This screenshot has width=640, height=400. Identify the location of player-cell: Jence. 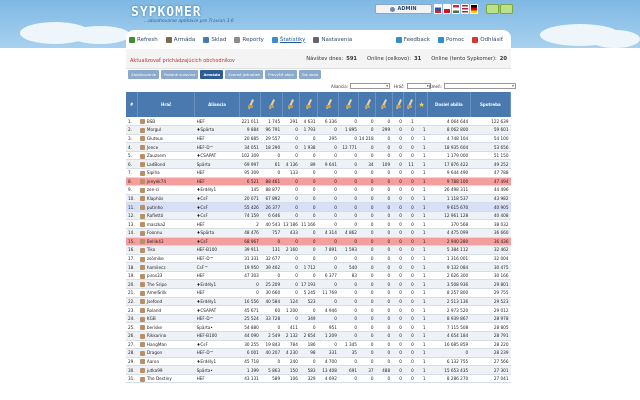
(166, 147).